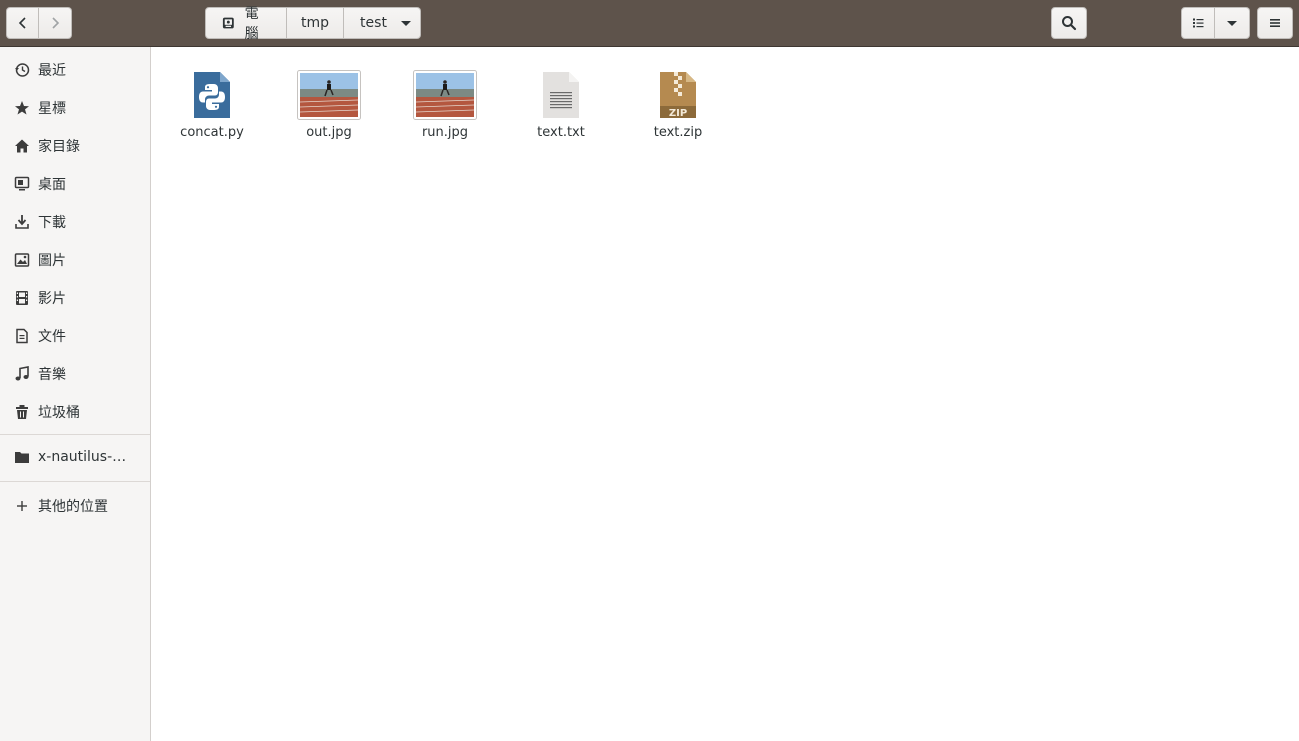 This screenshot has height=741, width=1299. I want to click on path-bar: 電腦 tmp test, so click(313, 24).